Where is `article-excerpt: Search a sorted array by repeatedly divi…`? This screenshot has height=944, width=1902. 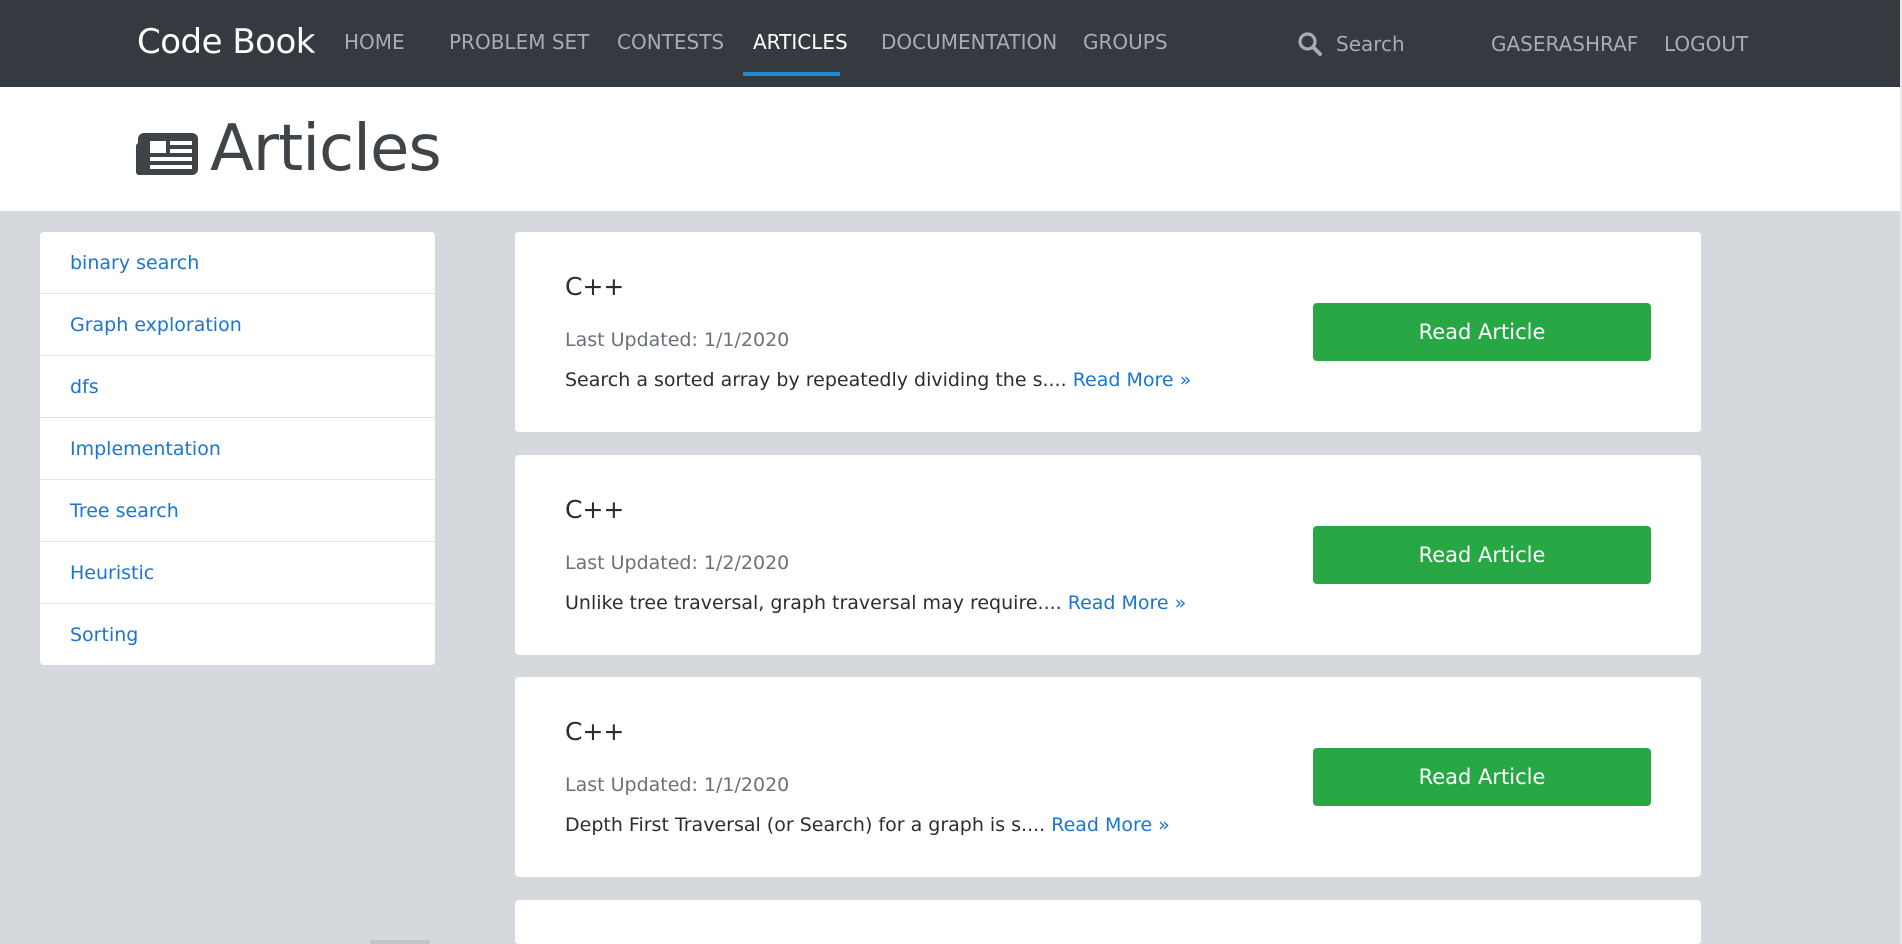 article-excerpt: Search a sorted array by repeatedly divi… is located at coordinates (878, 380).